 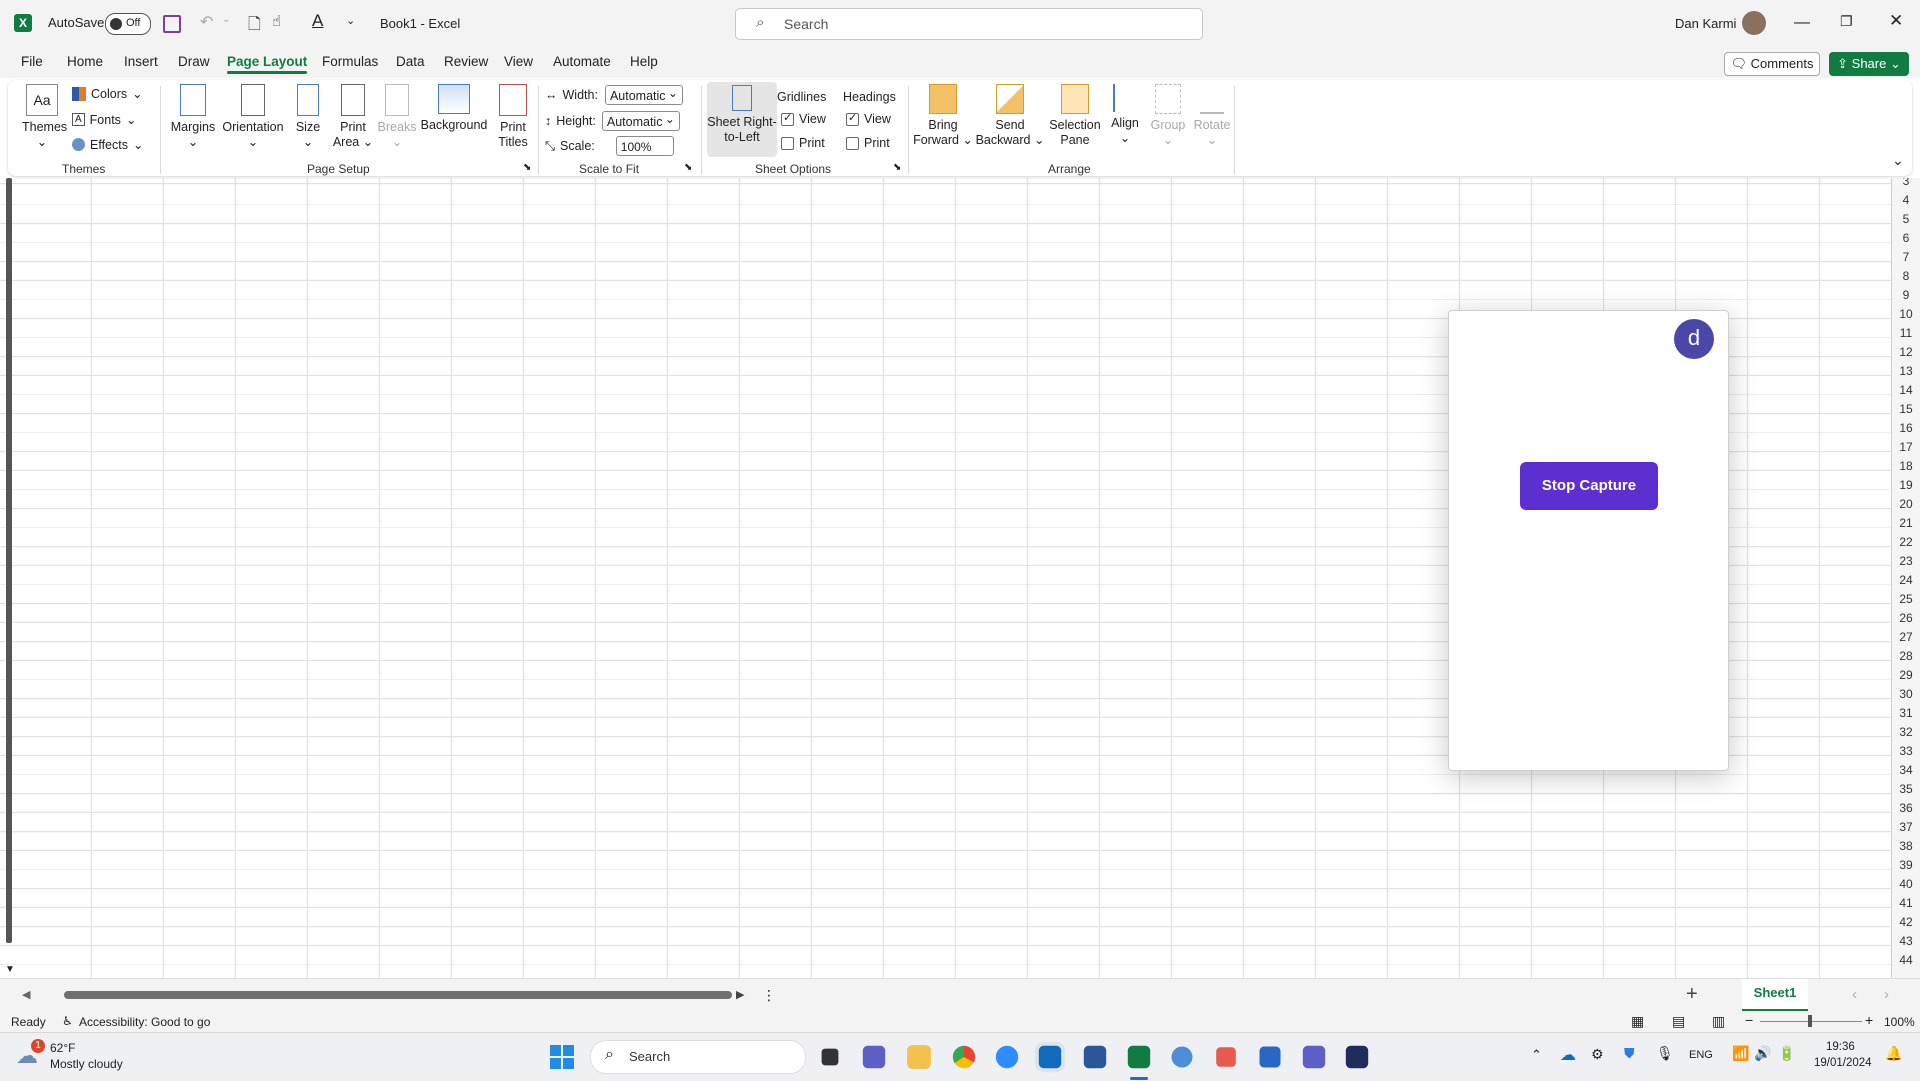 What do you see at coordinates (1906, 428) in the screenshot?
I see `row-number: 16` at bounding box center [1906, 428].